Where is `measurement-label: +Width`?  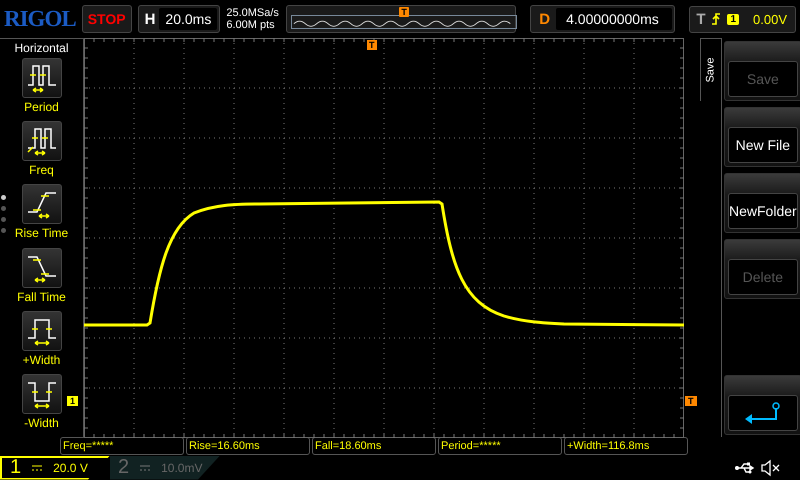
measurement-label: +Width is located at coordinates (41, 359).